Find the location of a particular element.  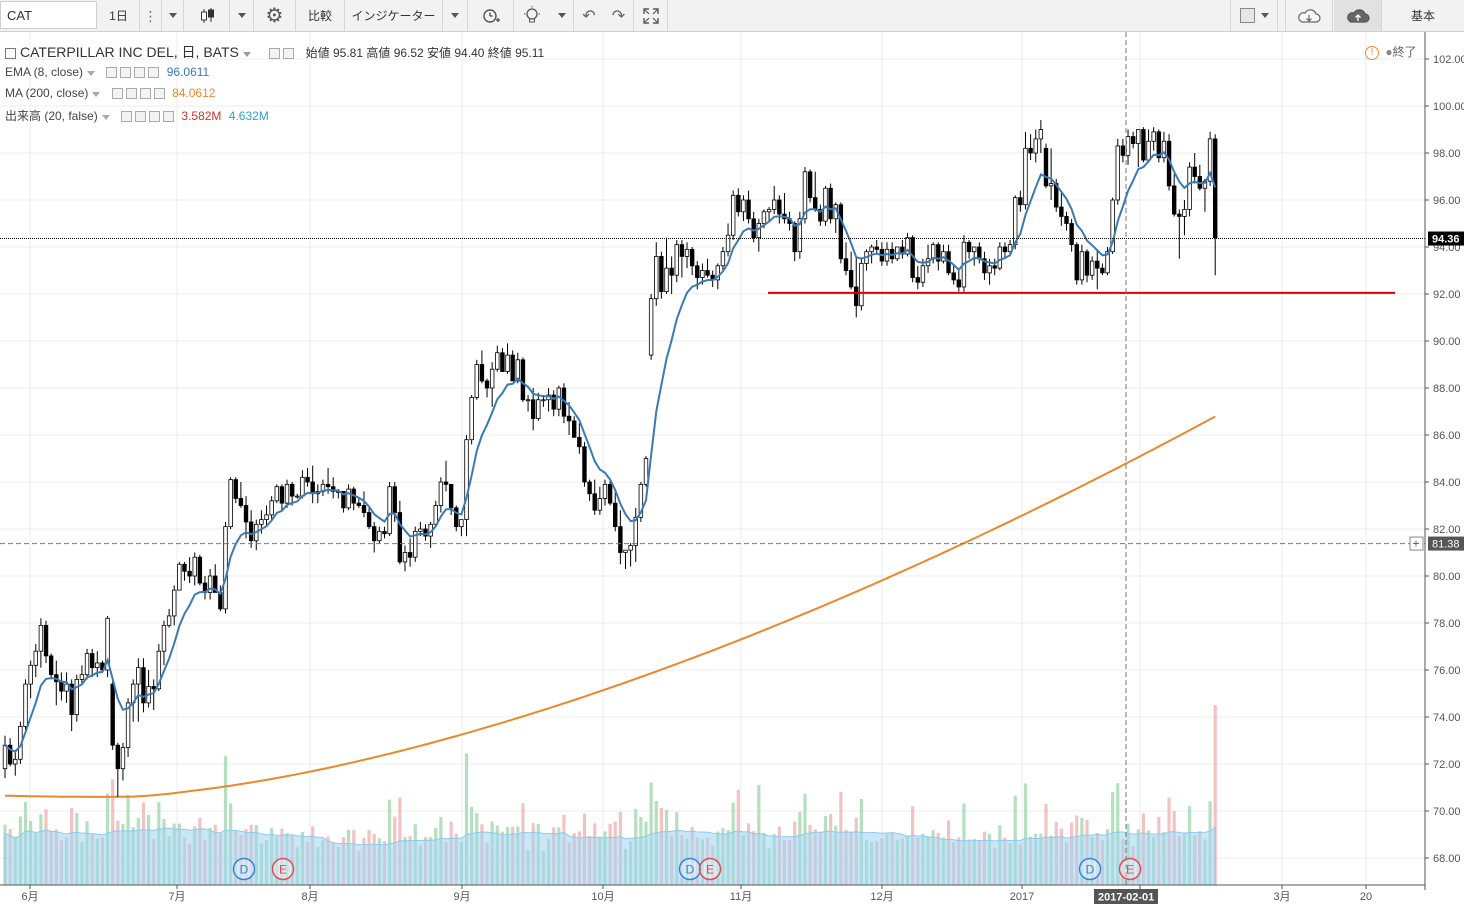

ma-legend: MA (200, close) 84.0612 is located at coordinates (110, 93).